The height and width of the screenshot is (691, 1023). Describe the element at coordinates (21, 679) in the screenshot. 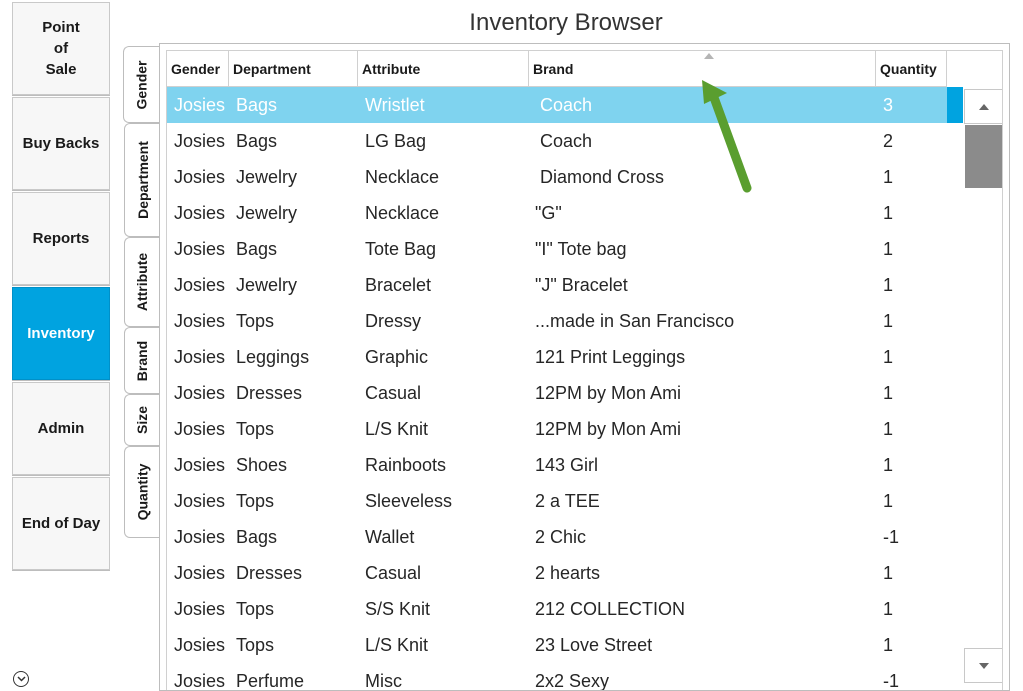

I see `chevron-down-circle-icon` at that location.